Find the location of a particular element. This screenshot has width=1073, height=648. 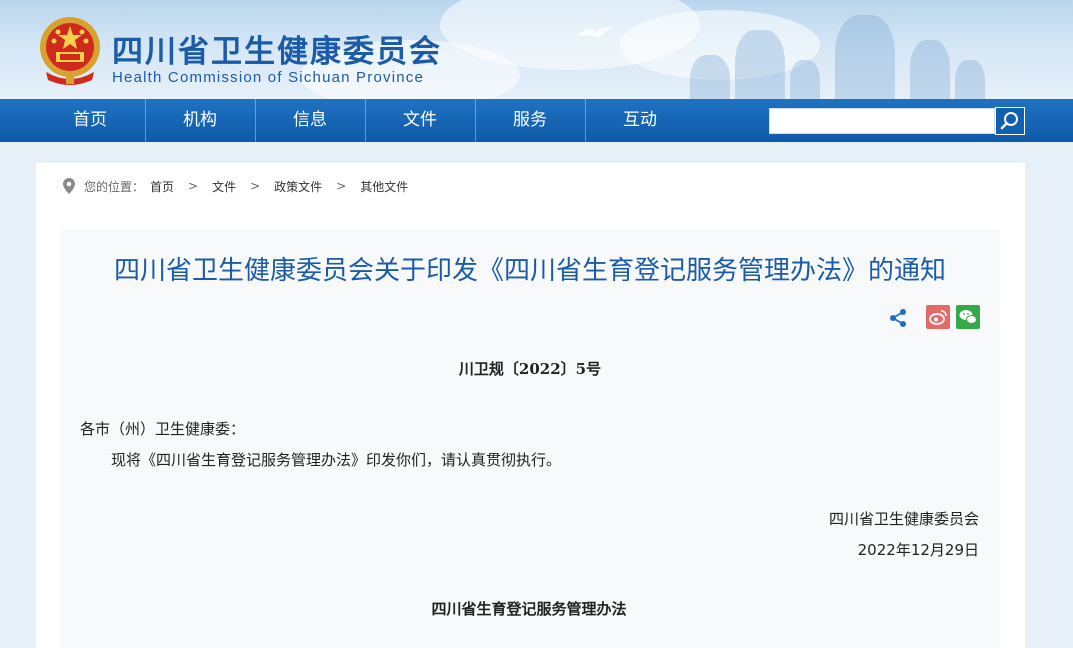

search-icon is located at coordinates (1009, 121).